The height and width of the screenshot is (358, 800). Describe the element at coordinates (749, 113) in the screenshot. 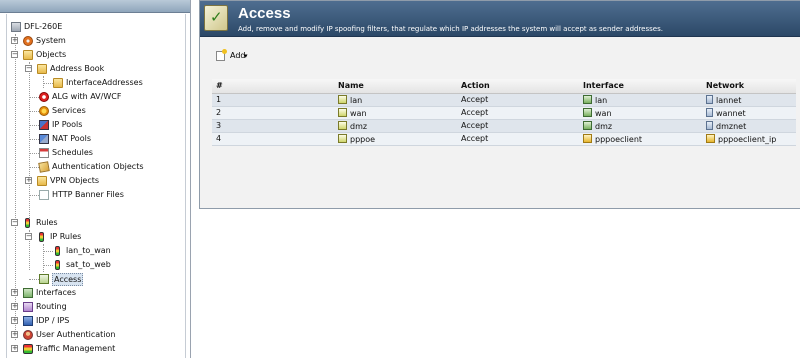

I see `cell-network: wannet` at that location.